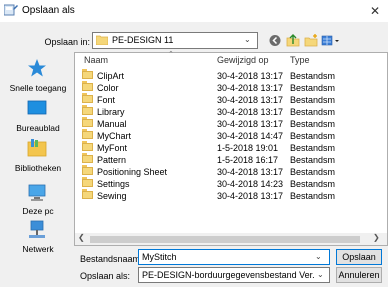 The image size is (388, 287). I want to click on place-this-pc: Deze pc, so click(38, 211).